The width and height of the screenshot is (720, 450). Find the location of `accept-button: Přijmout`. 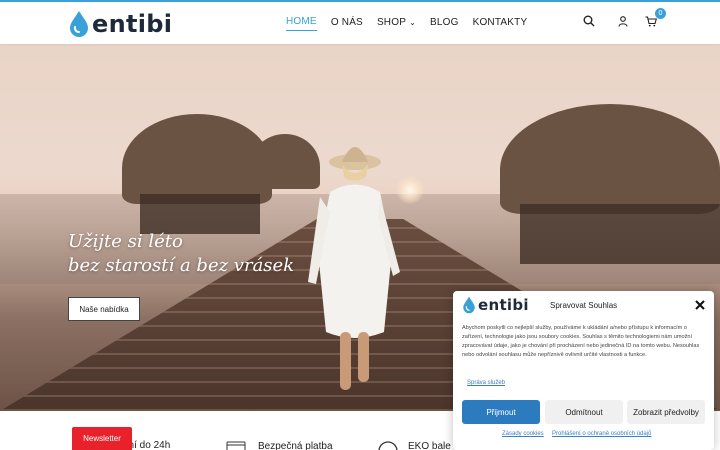

accept-button: Přijmout is located at coordinates (501, 412).